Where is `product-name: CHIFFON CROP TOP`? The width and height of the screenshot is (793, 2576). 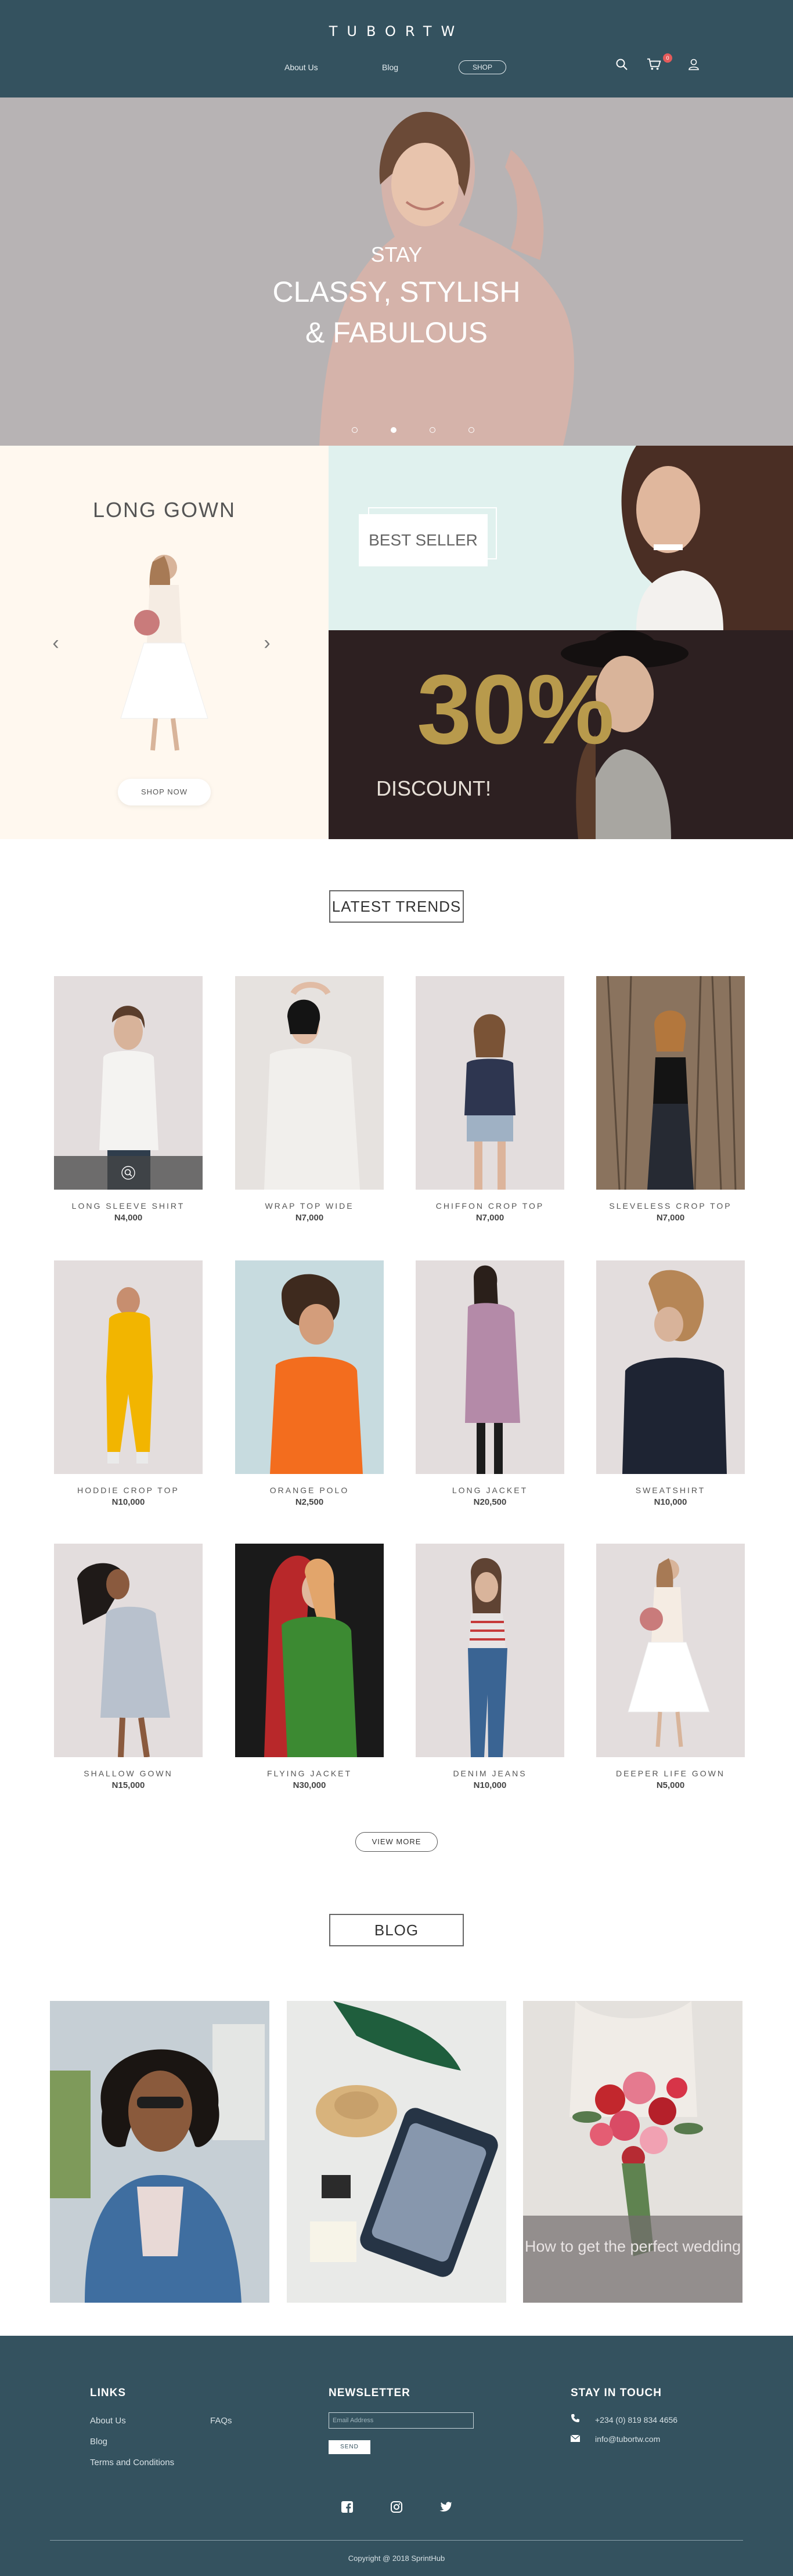
product-name: CHIFFON CROP TOP is located at coordinates (490, 1206).